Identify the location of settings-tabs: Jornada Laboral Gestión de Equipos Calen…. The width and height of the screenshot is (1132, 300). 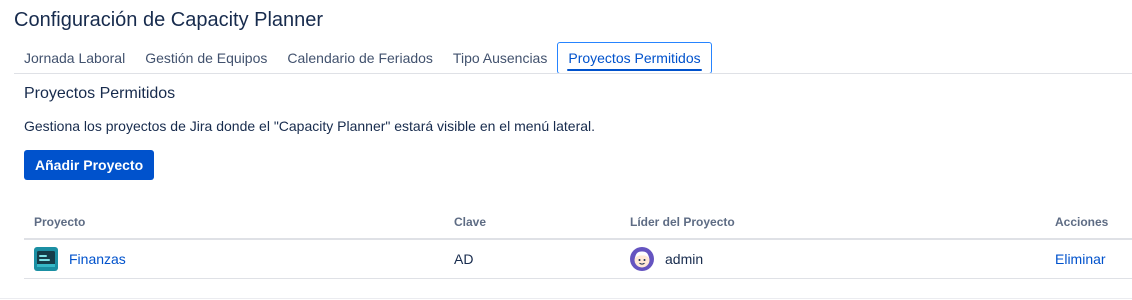
(363, 58).